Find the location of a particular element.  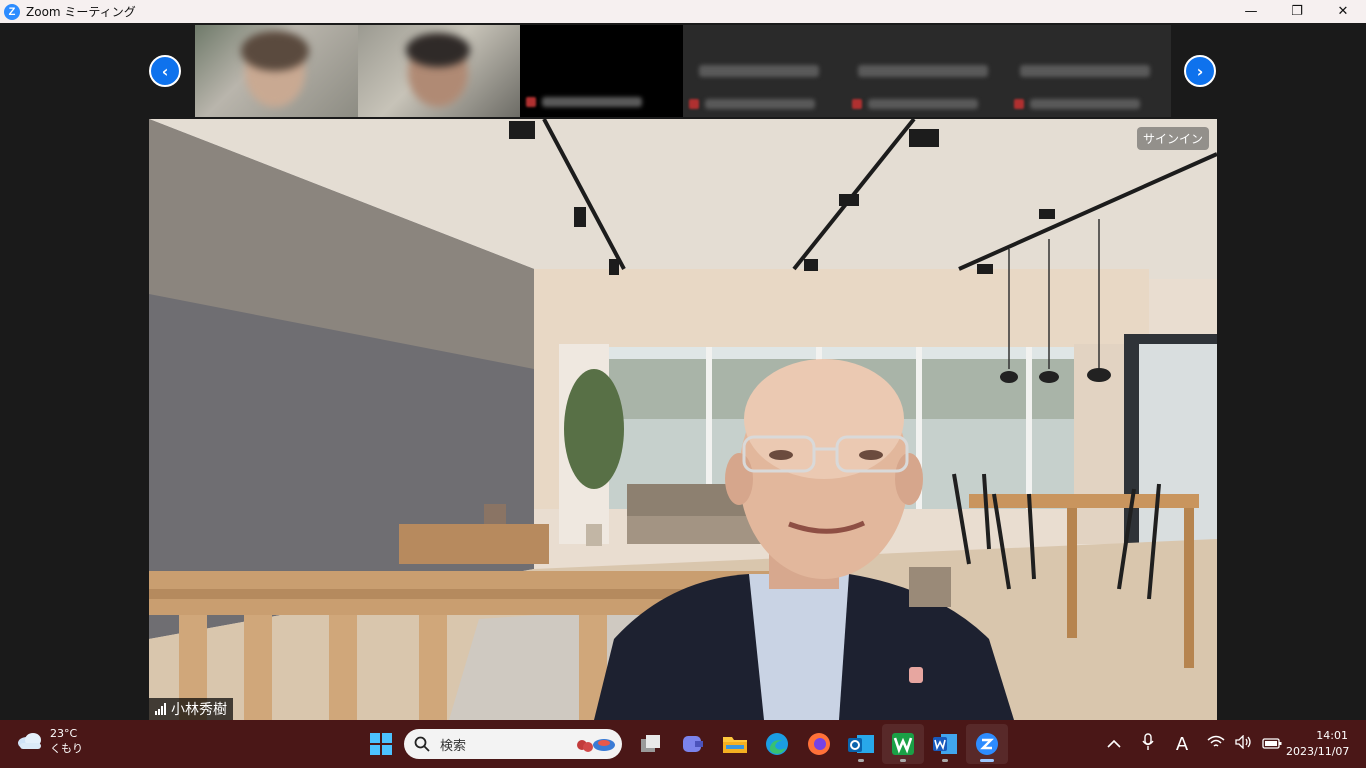

taskbar-apps: 検索 is located at coordinates (684, 744).